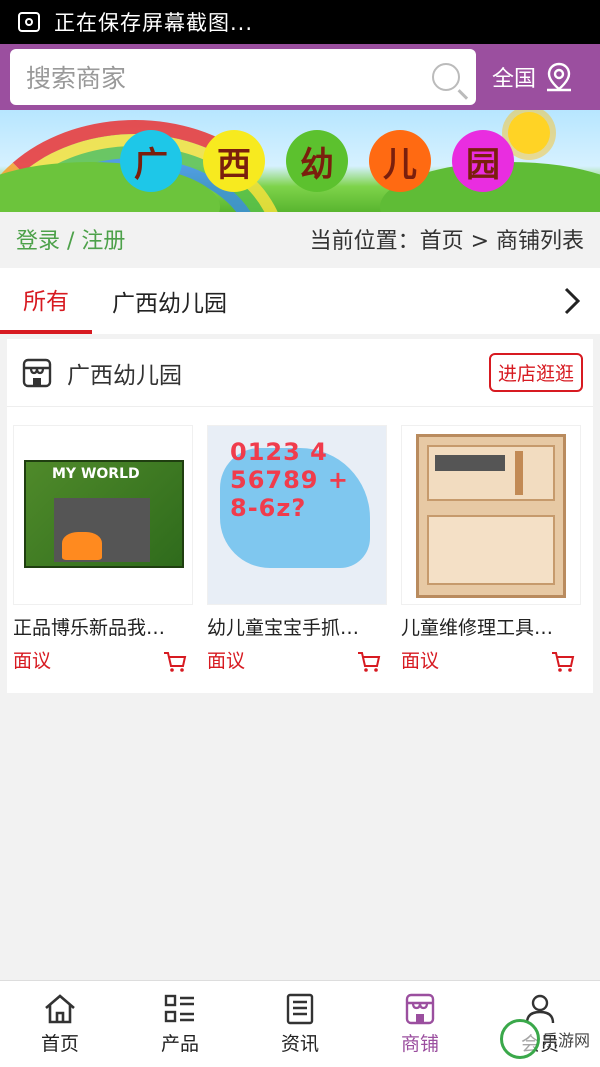 This screenshot has height=1067, width=600. I want to click on nav-shops: 商铺, so click(420, 1024).